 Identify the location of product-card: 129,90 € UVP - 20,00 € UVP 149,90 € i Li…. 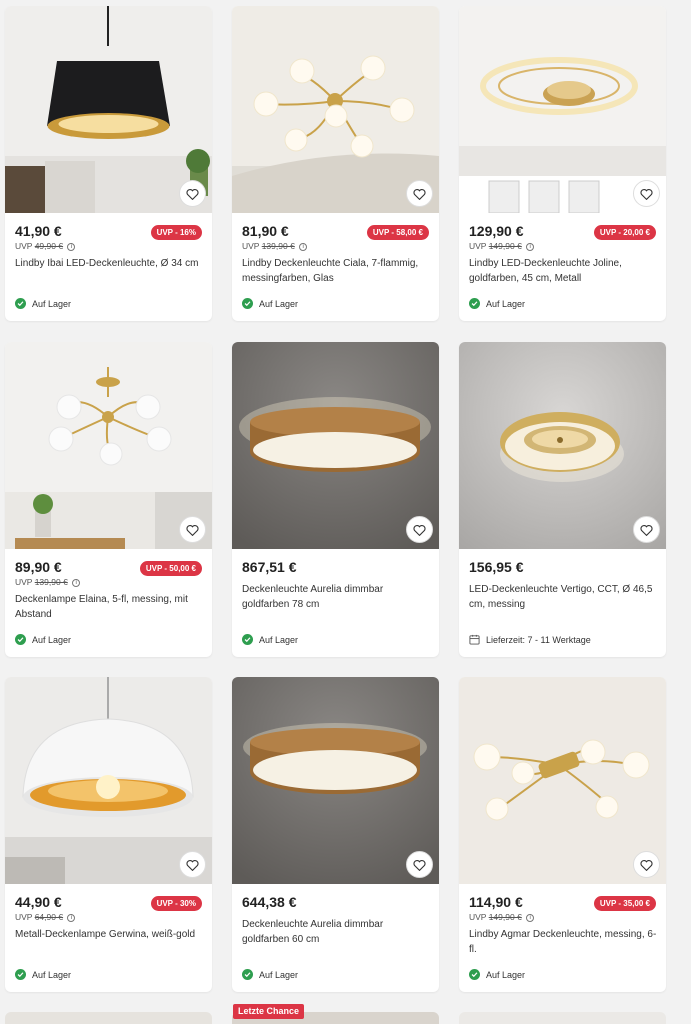
(562, 163).